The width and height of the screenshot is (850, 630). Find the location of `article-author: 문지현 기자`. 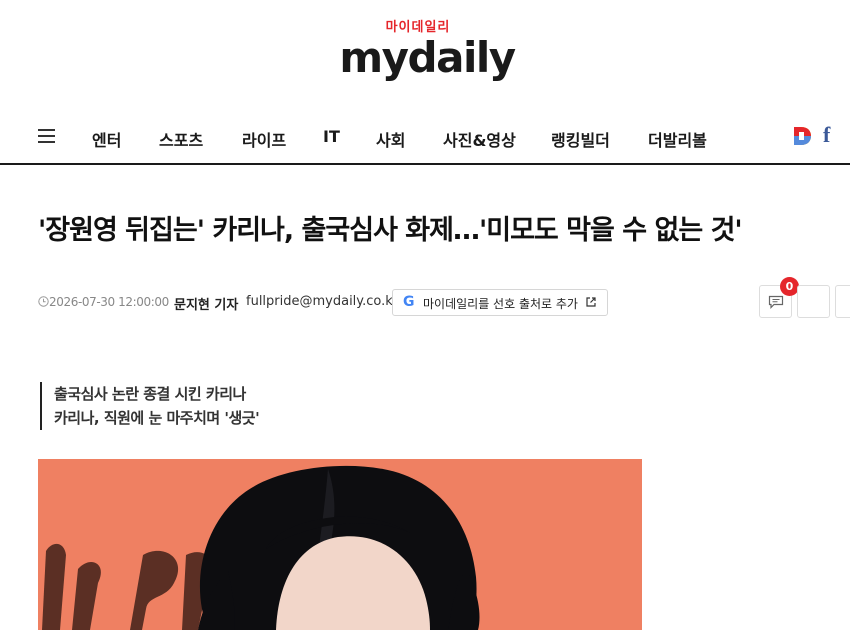

article-author: 문지현 기자 is located at coordinates (206, 303).